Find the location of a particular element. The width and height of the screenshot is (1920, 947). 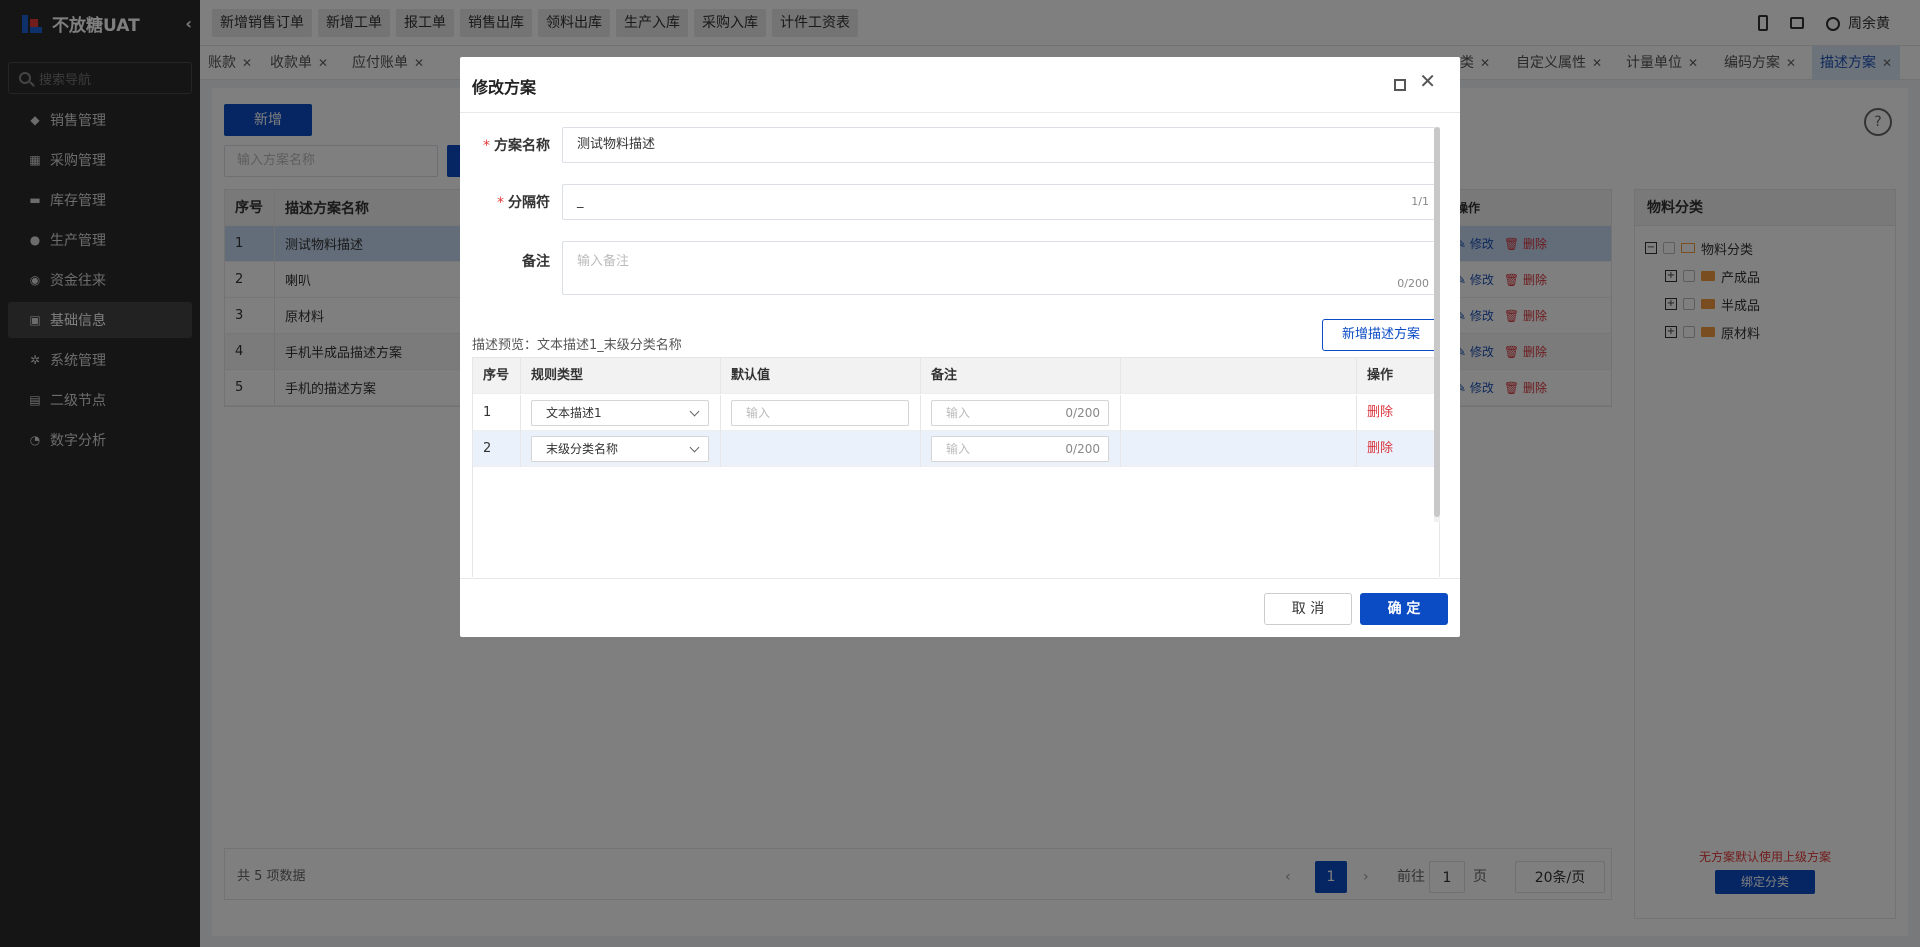

rule-type-cell: 末级分类名称 is located at coordinates (621, 449).